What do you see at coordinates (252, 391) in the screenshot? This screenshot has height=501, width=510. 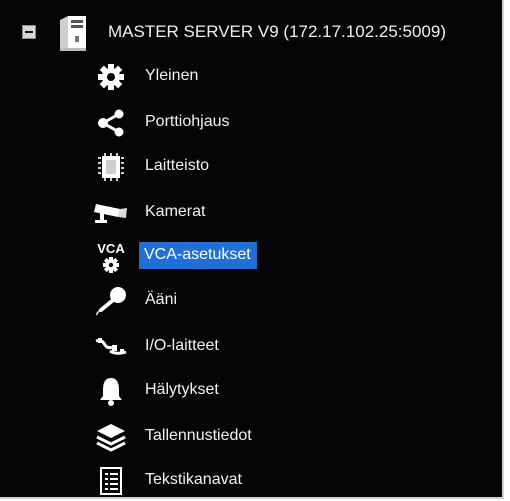 I see `tree-item-halytykset: Hälytykset` at bounding box center [252, 391].